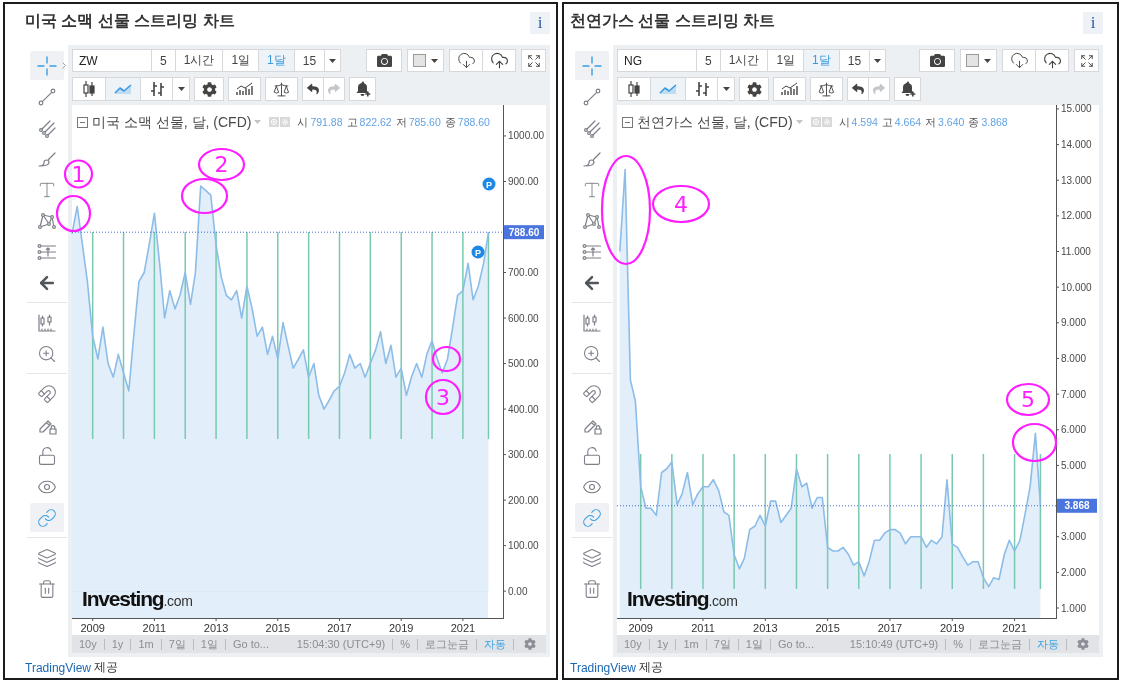 Image resolution: width=1121 pixels, height=684 pixels. I want to click on y-axis-label: 900.00, so click(523, 181).